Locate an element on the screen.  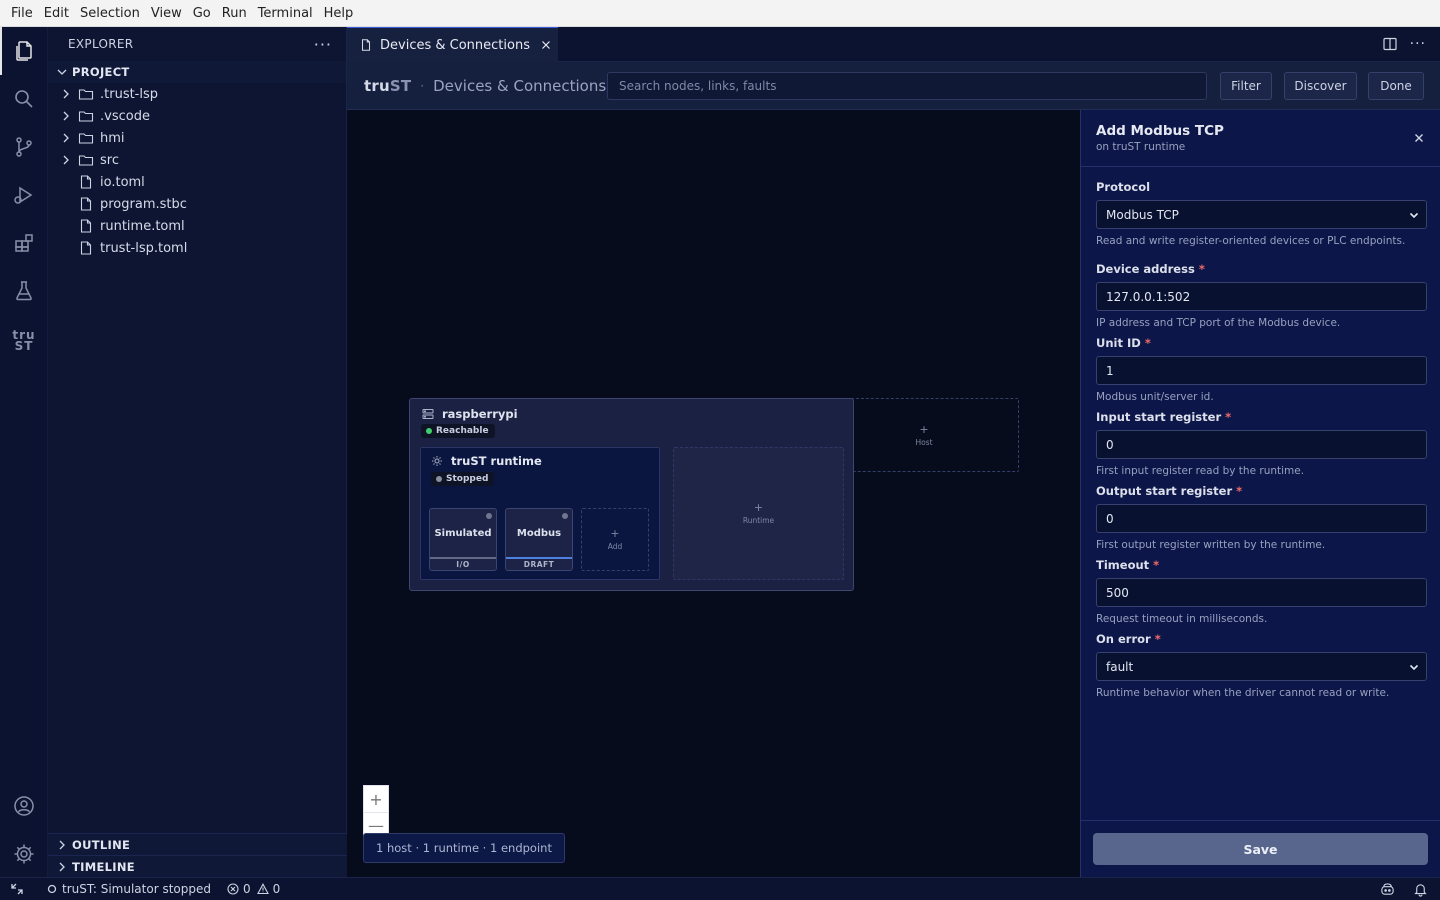
endpoint-name: Simulated is located at coordinates (463, 533).